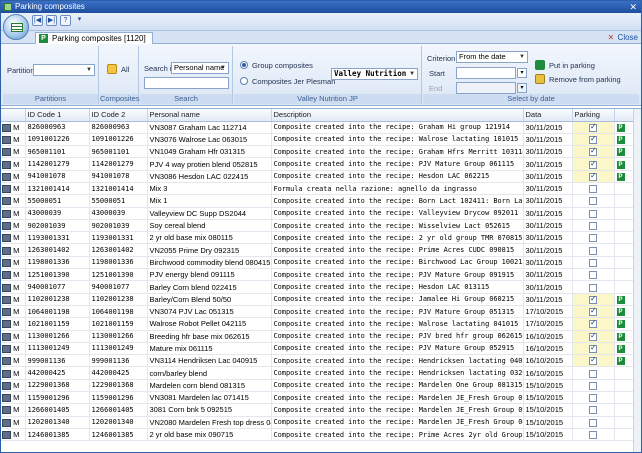 The image size is (642, 453). What do you see at coordinates (486, 88) in the screenshot?
I see `end-date-field` at bounding box center [486, 88].